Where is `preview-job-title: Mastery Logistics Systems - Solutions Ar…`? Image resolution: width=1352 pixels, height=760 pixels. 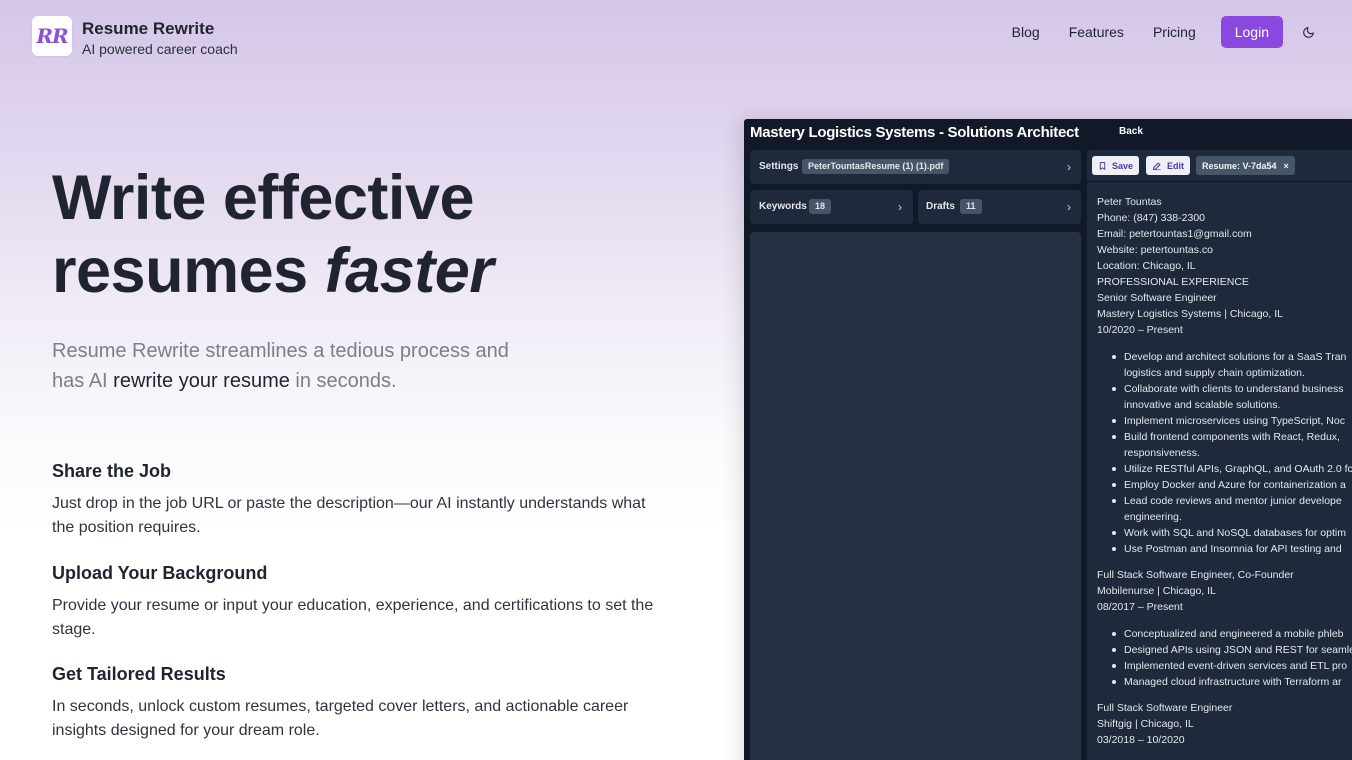 preview-job-title: Mastery Logistics Systems - Solutions Ar… is located at coordinates (914, 132).